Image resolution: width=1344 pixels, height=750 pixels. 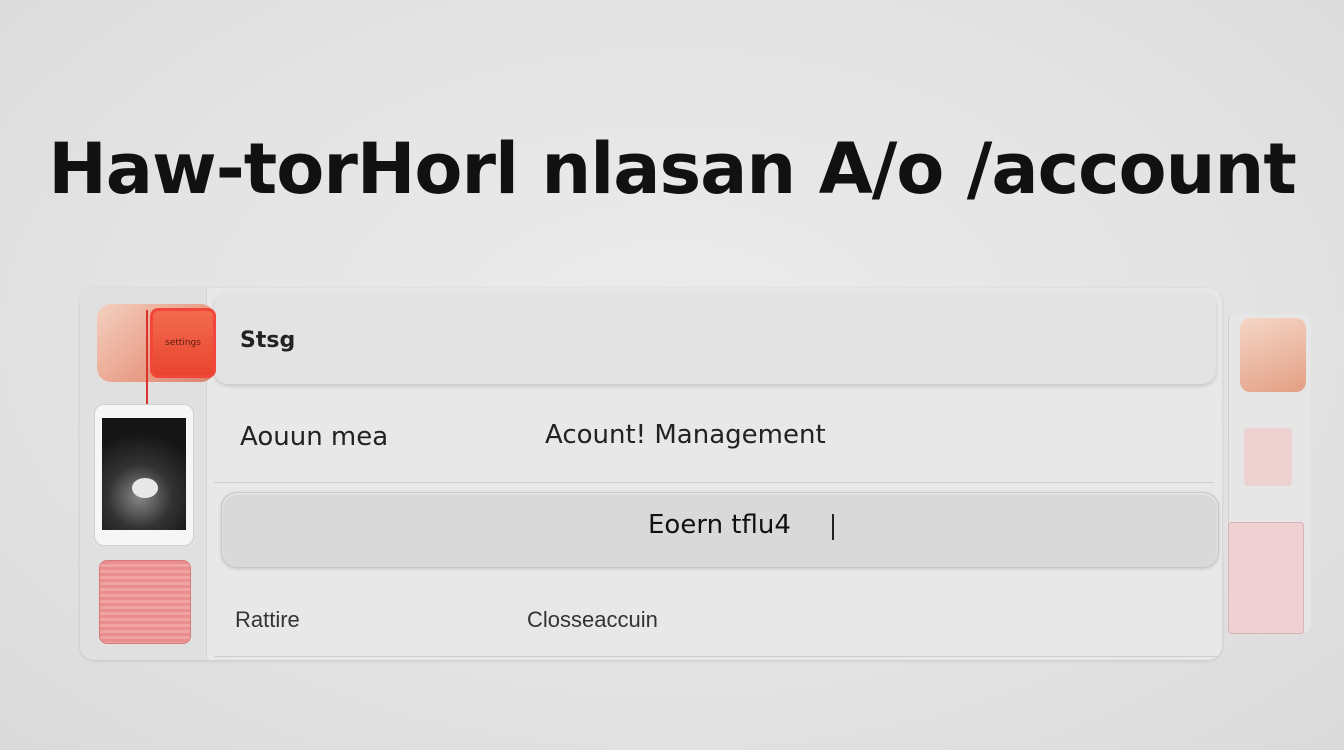 I want to click on action-button-label: Eoern tflu4, so click(x=719, y=525).